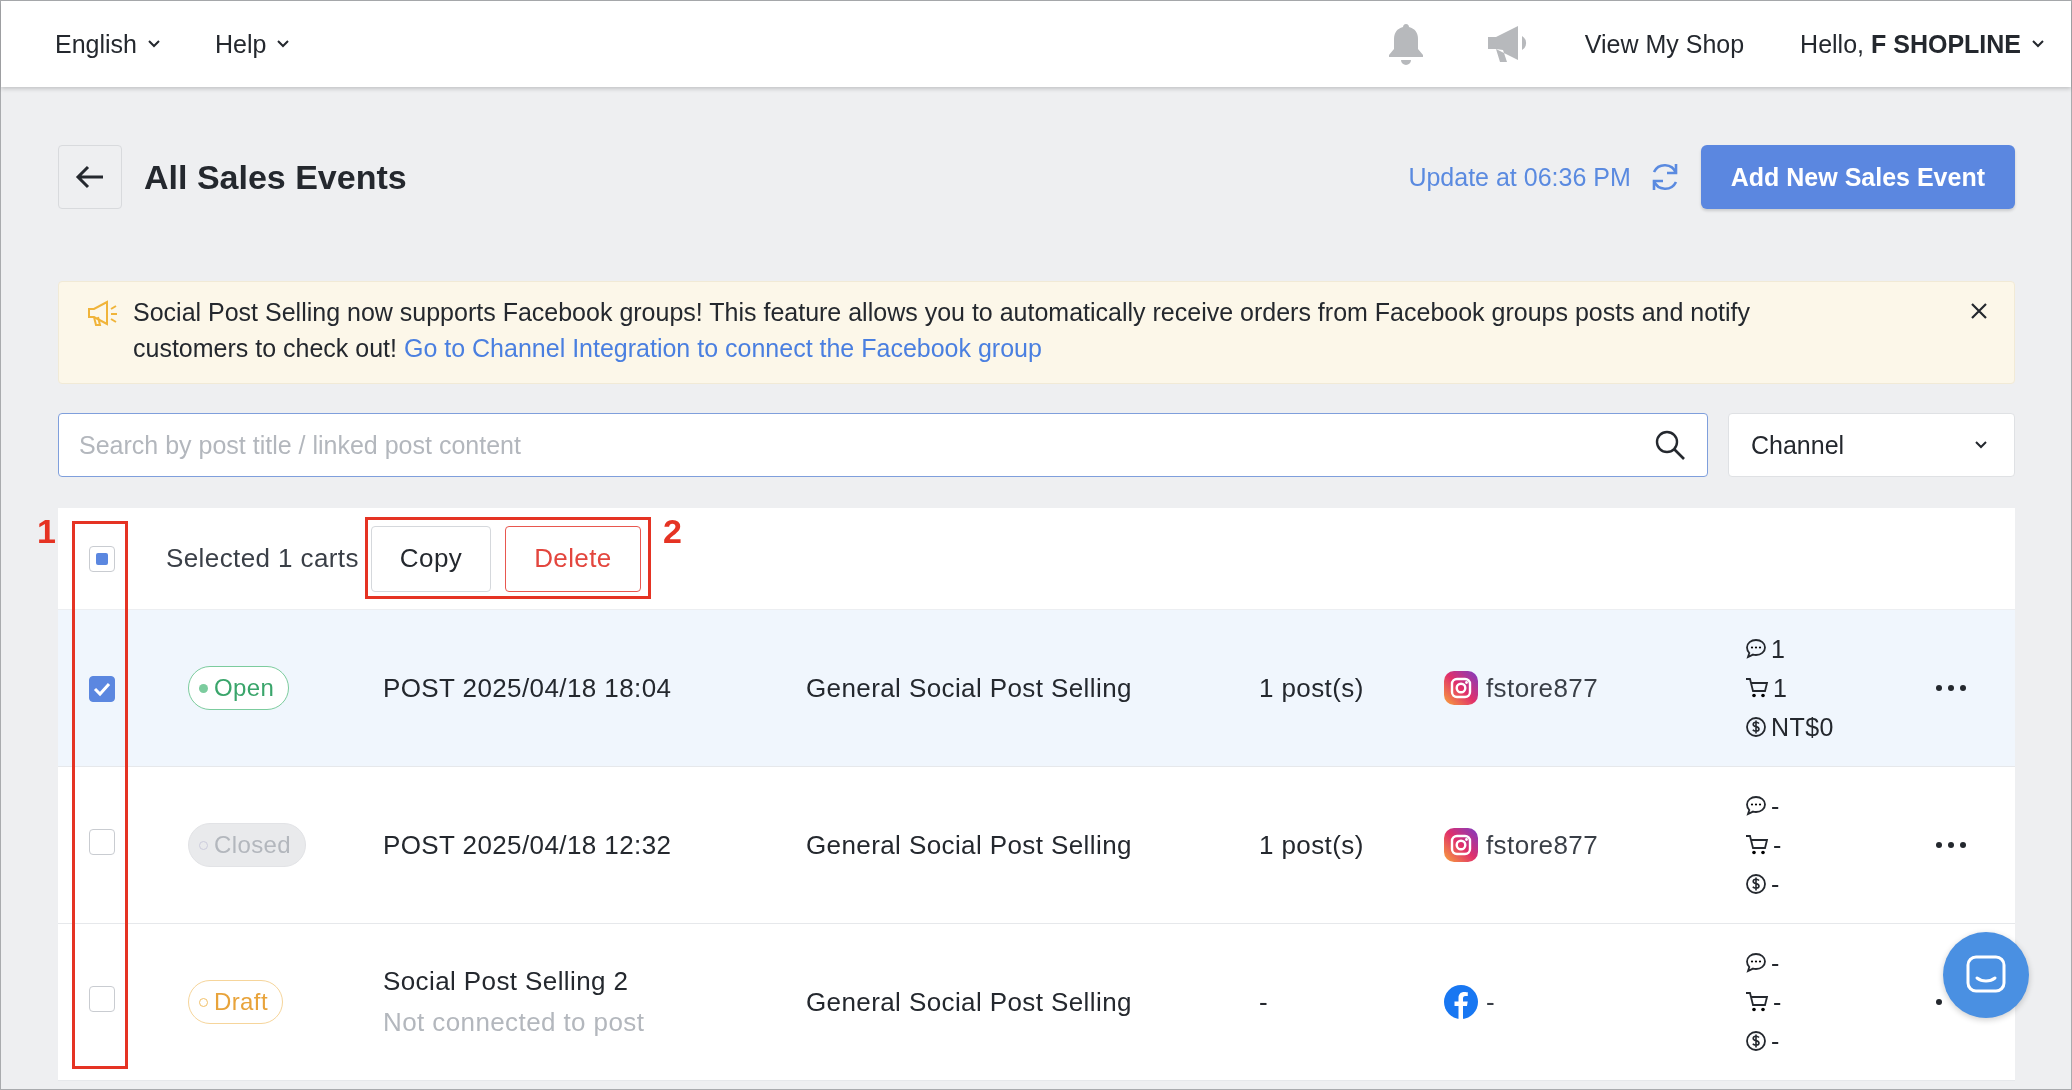 This screenshot has width=2072, height=1090. I want to click on chat-icon, so click(1986, 975).